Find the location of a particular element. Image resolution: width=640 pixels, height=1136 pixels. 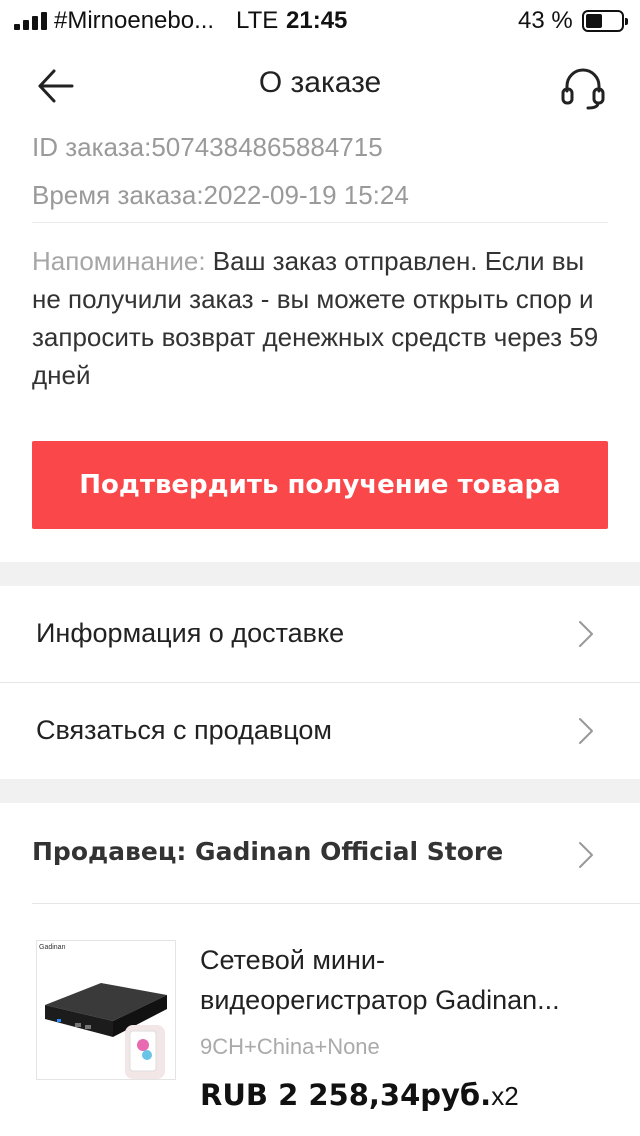

product-price: RUB 2 258,34руб.x2 is located at coordinates (359, 1095).